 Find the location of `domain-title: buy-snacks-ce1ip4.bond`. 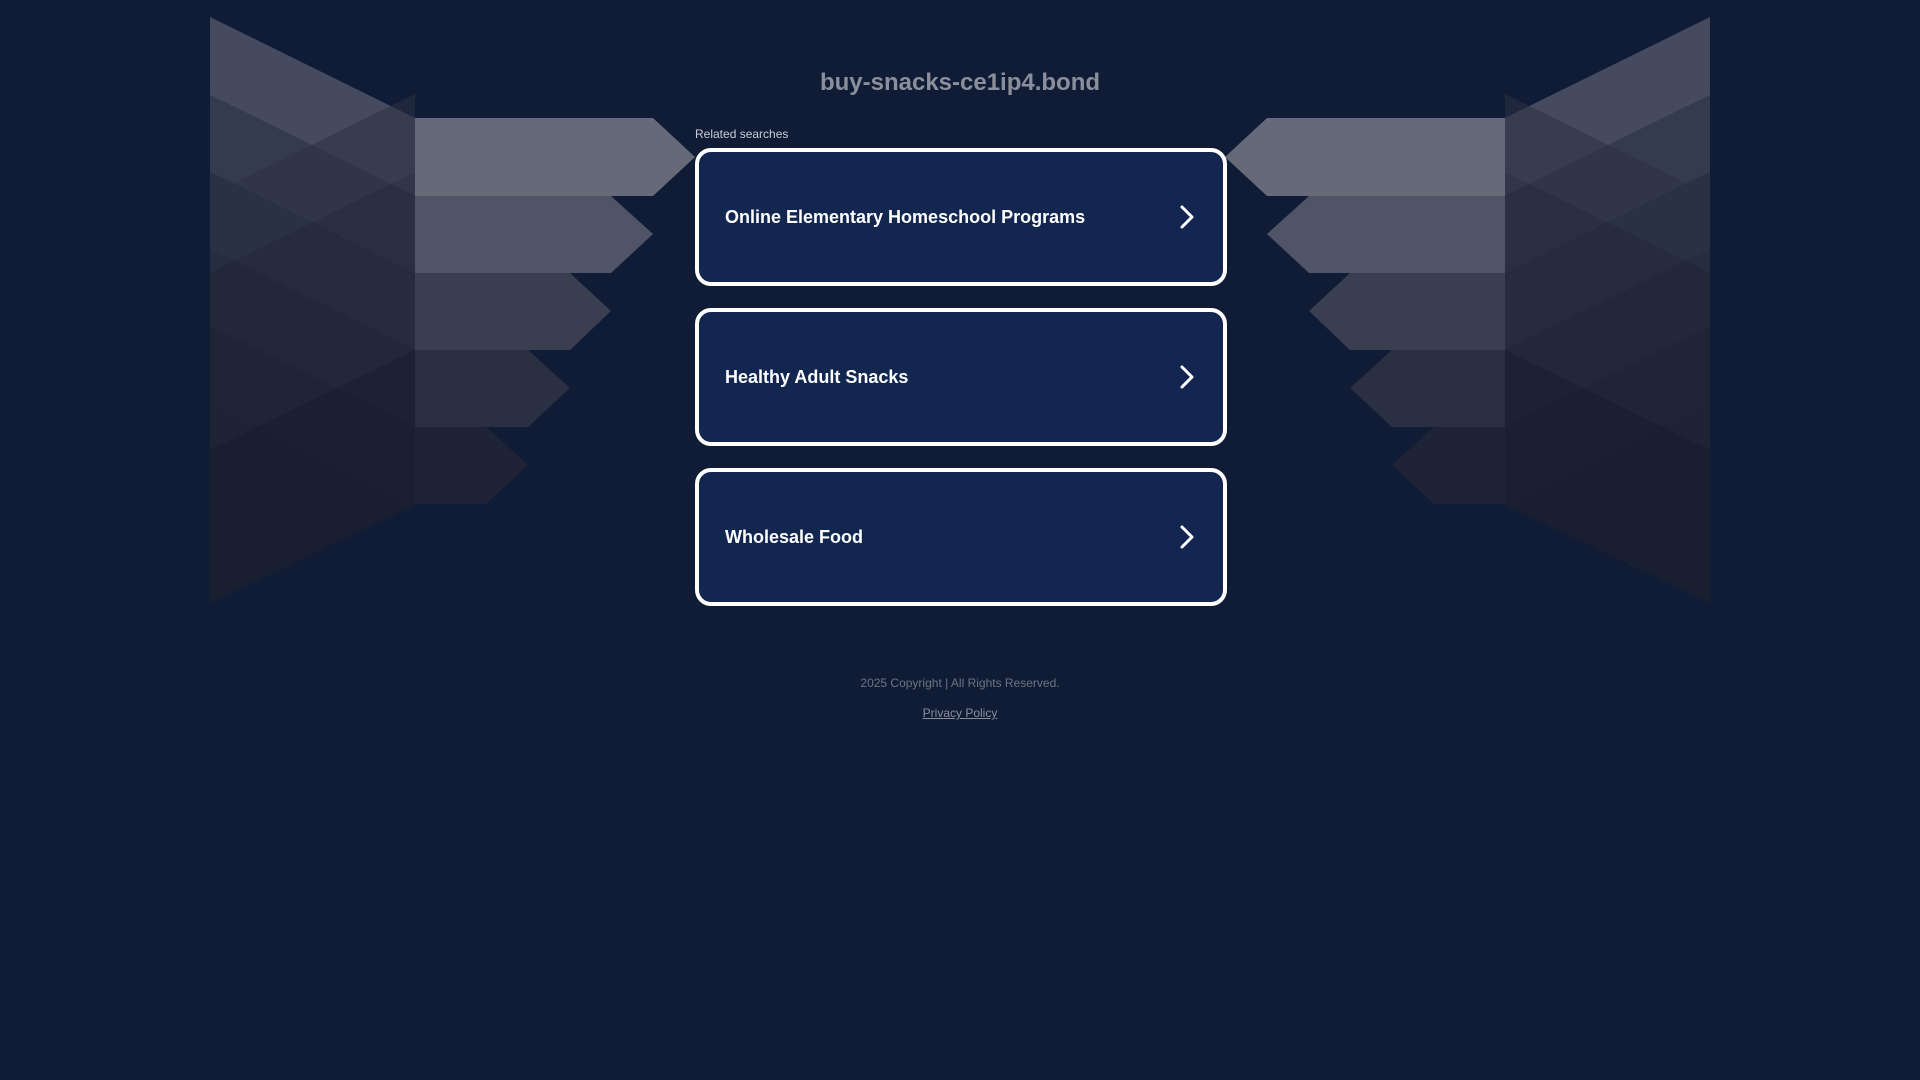

domain-title: buy-snacks-ce1ip4.bond is located at coordinates (960, 82).